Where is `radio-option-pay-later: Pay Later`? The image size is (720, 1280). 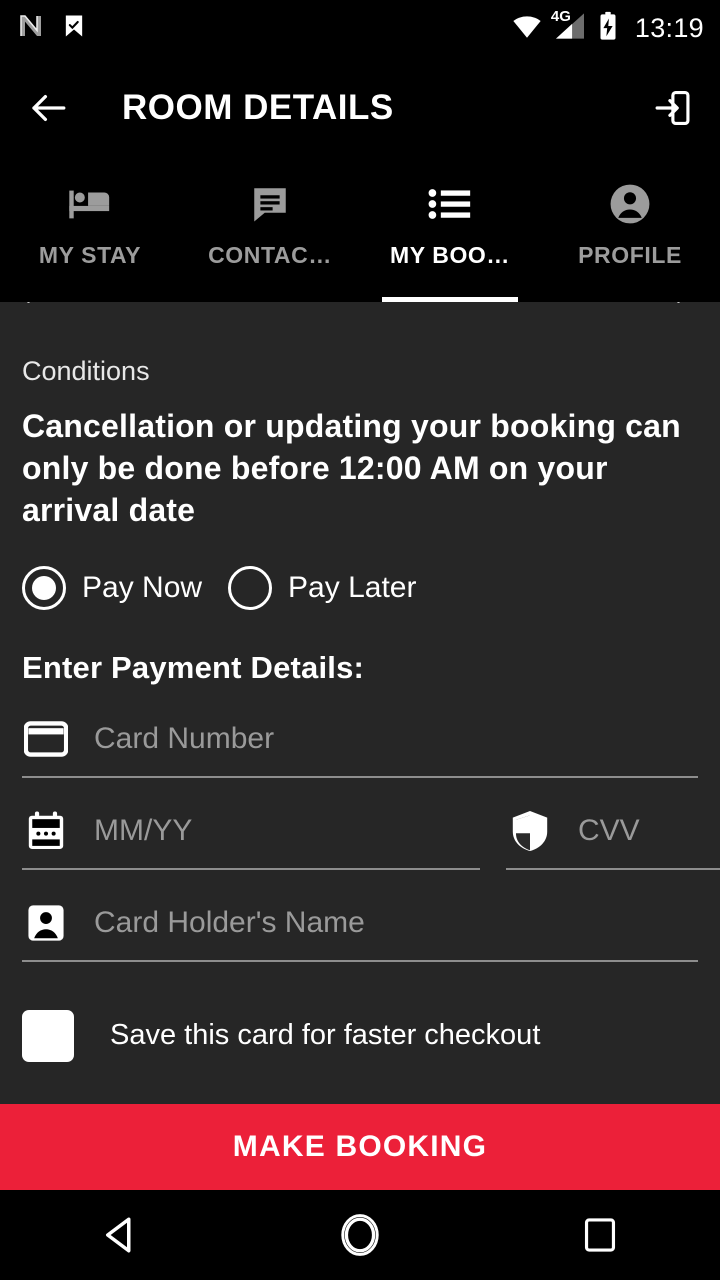
radio-option-pay-later: Pay Later is located at coordinates (322, 587).